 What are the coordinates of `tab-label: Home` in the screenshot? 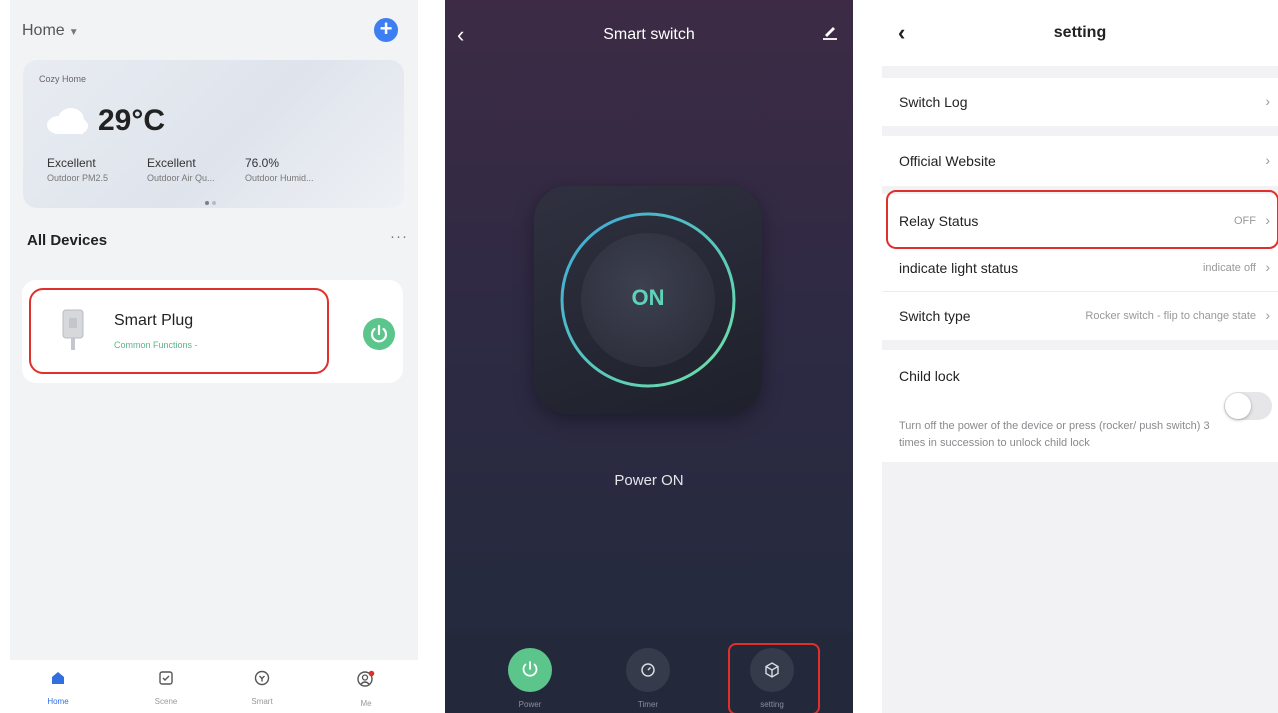 It's located at (58, 701).